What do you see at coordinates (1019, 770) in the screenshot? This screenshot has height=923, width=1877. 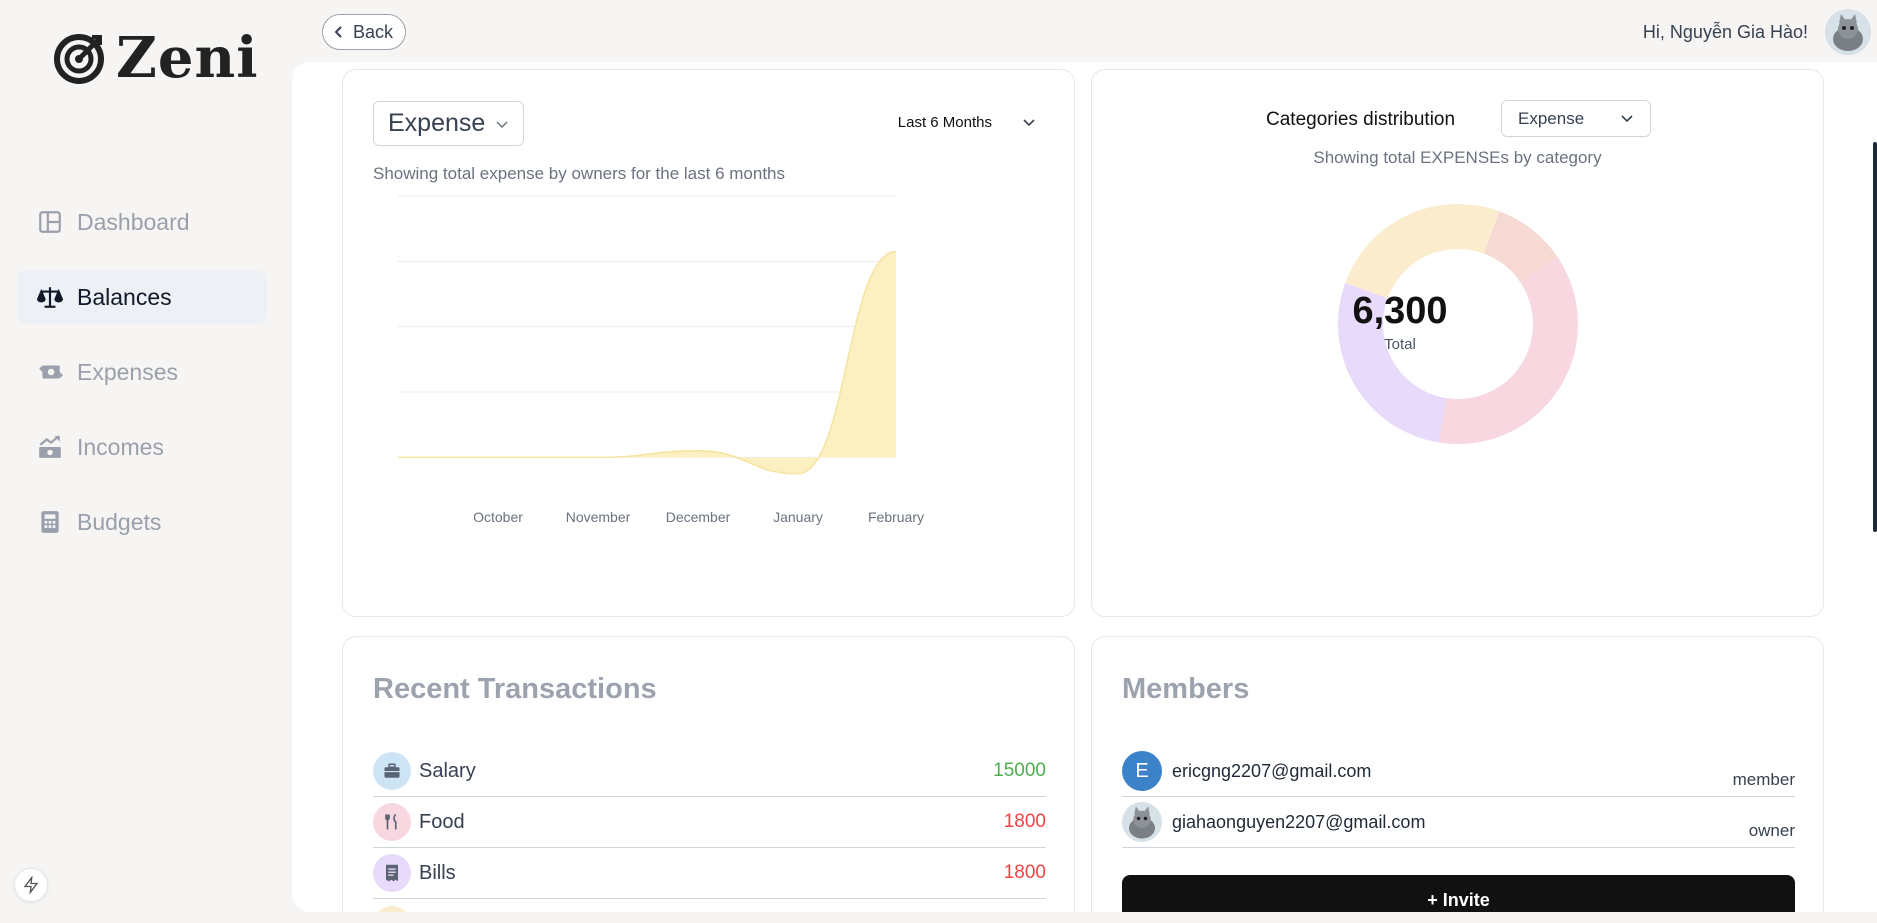 I see `transaction-amount: 15000` at bounding box center [1019, 770].